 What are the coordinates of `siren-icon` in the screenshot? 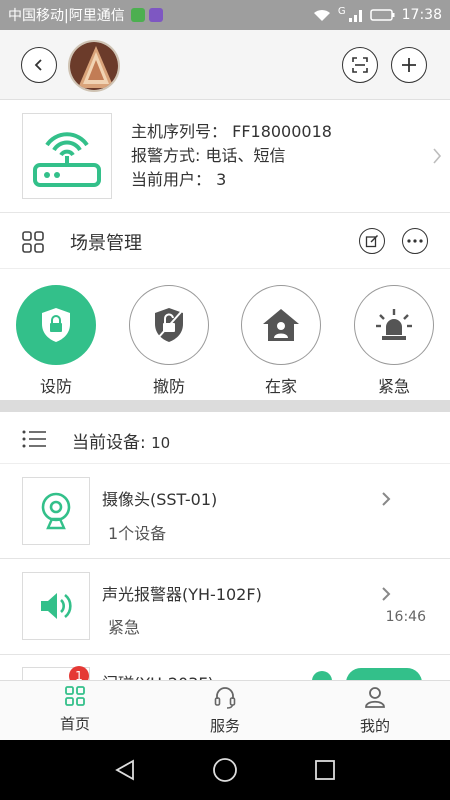 It's located at (394, 324).